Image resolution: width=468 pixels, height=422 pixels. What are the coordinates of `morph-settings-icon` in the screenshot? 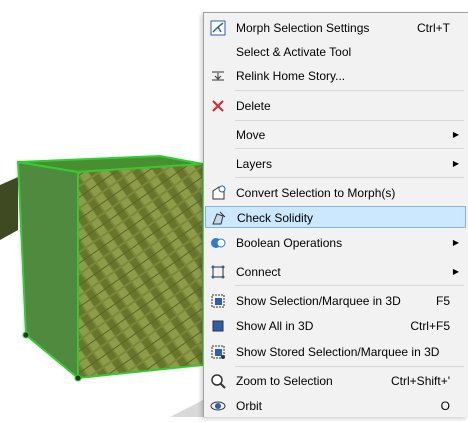 It's located at (218, 28).